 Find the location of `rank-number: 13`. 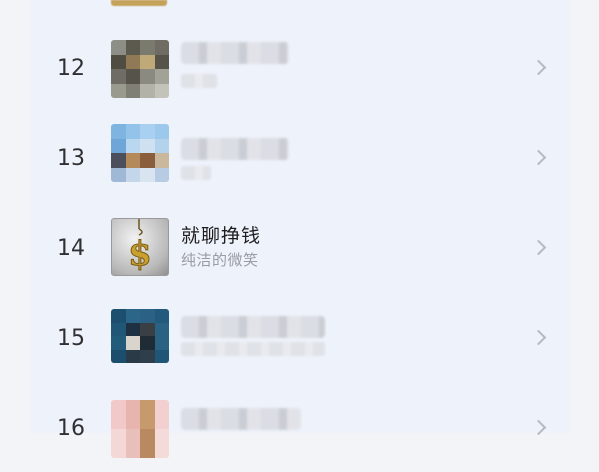

rank-number: 13 is located at coordinates (71, 158).